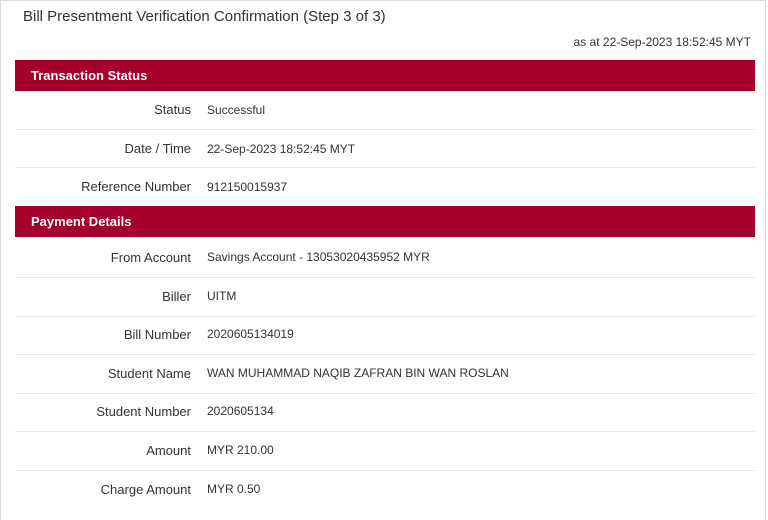 This screenshot has height=520, width=768. I want to click on date-time-label: Date / Time, so click(157, 148).